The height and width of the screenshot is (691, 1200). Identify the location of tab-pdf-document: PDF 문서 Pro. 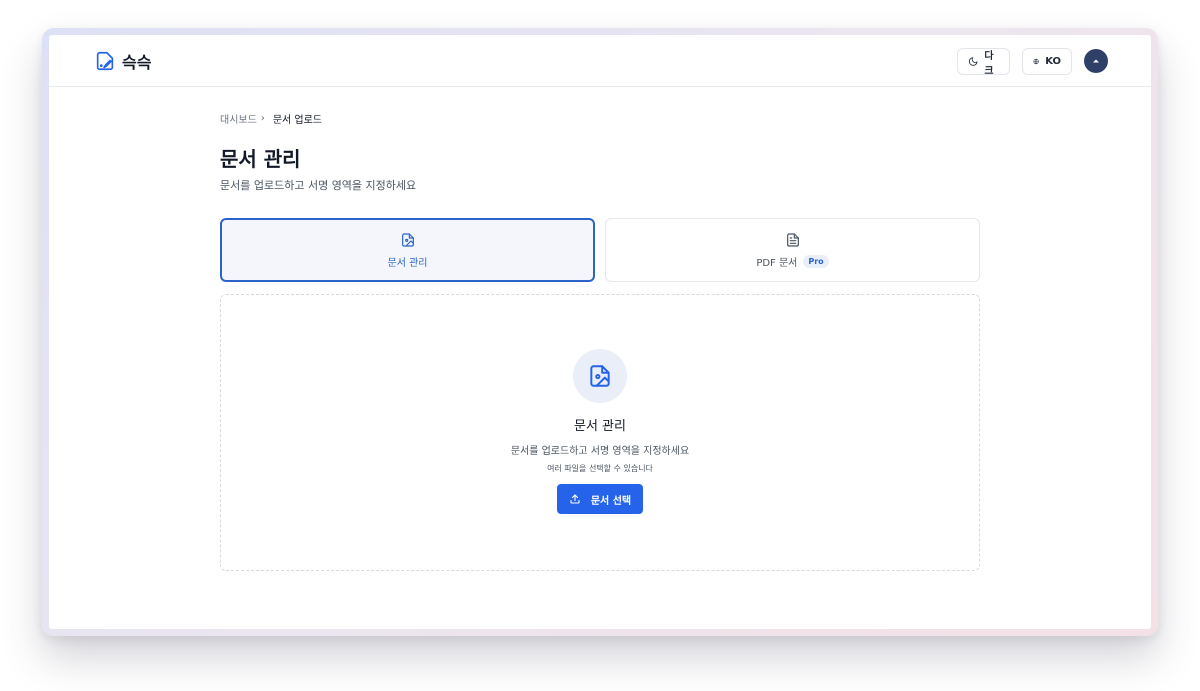
(792, 250).